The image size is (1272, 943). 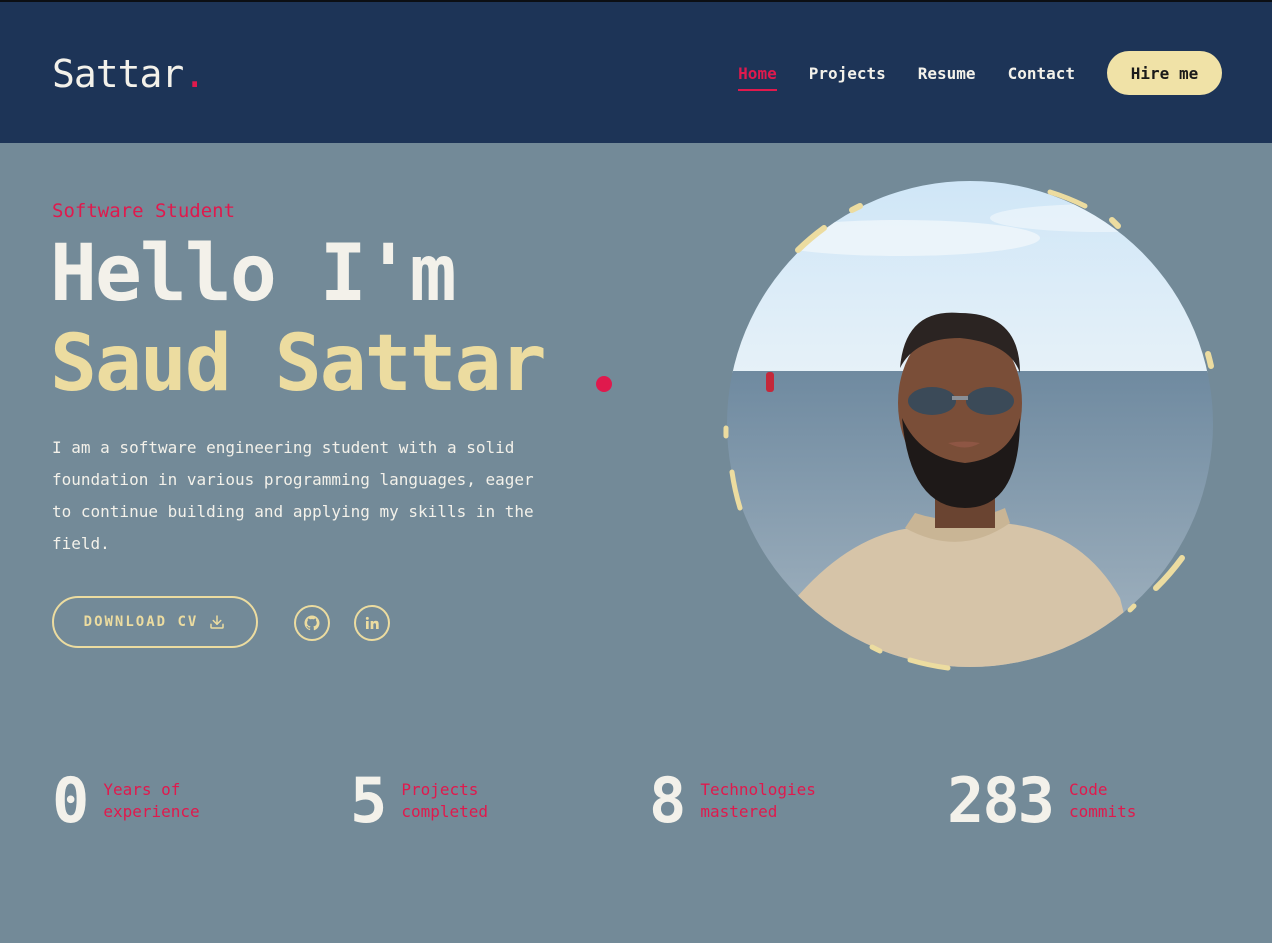 I want to click on hire-me-button: Hire me, so click(x=1164, y=73).